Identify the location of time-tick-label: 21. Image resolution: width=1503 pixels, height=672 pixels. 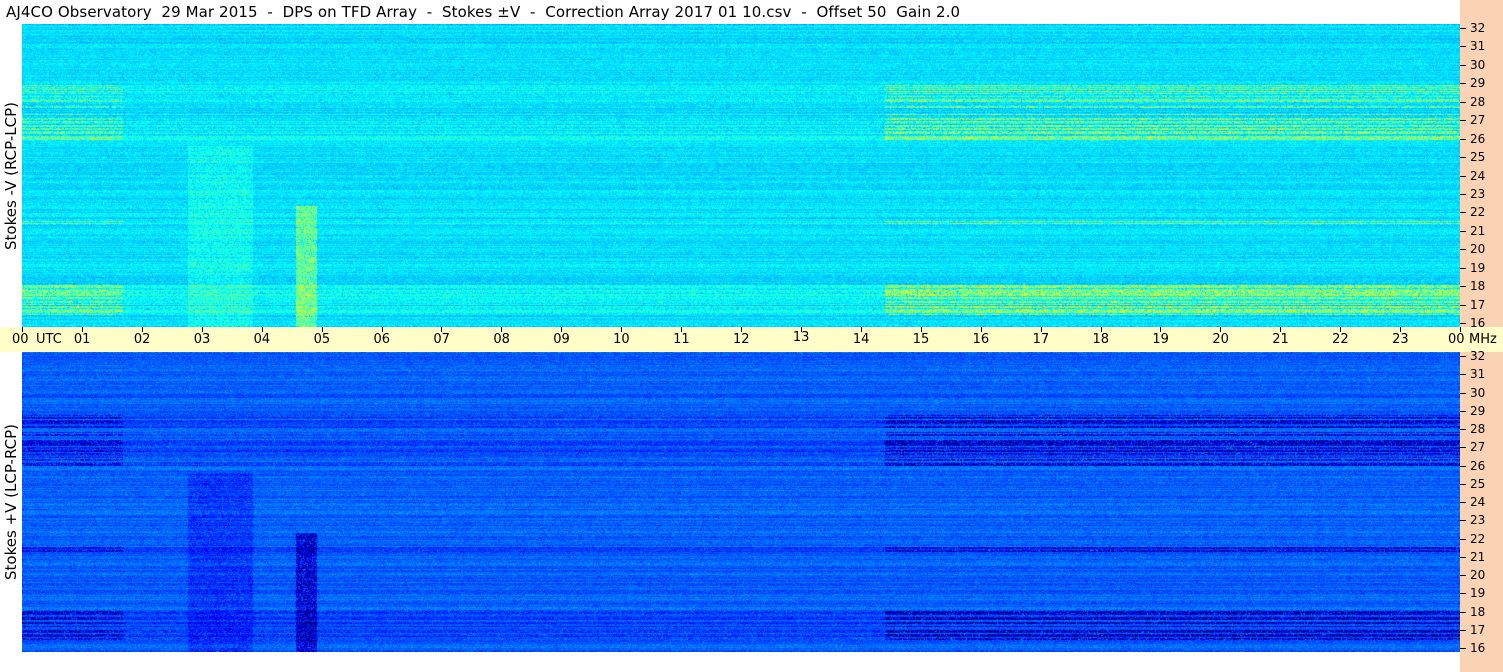
(1280, 339).